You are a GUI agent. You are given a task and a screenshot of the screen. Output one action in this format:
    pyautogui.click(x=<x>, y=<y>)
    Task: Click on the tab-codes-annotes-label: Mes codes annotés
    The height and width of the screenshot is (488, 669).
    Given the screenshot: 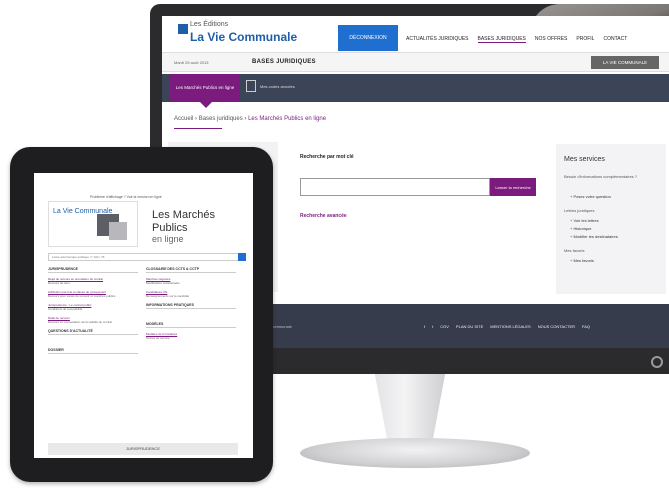 What is the action you would take?
    pyautogui.click(x=277, y=86)
    